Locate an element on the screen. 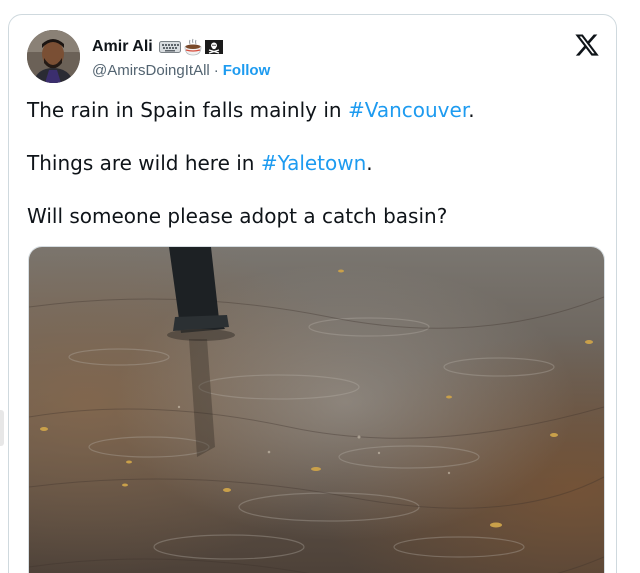 The width and height of the screenshot is (640, 573). name-row: Amir Ali is located at coordinates (157, 47).